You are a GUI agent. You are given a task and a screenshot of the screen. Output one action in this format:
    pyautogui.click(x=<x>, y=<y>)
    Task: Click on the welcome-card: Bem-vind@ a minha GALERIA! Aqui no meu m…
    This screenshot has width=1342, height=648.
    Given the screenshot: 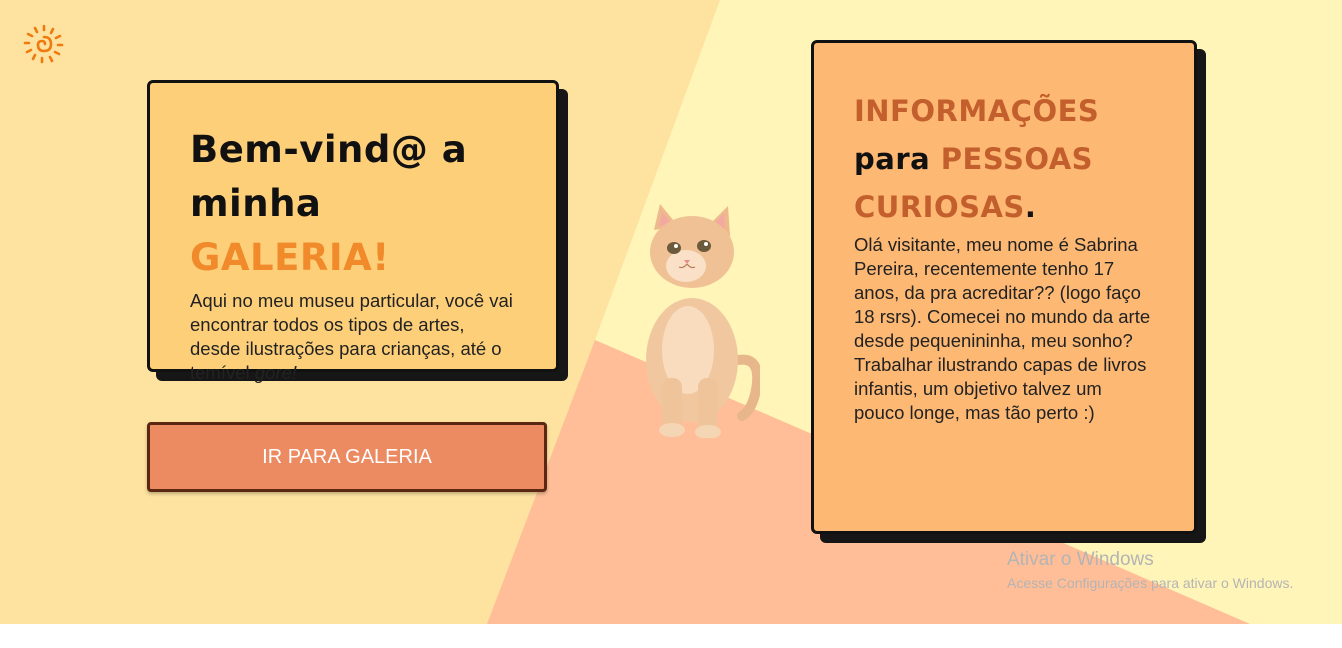 What is the action you would take?
    pyautogui.click(x=353, y=231)
    